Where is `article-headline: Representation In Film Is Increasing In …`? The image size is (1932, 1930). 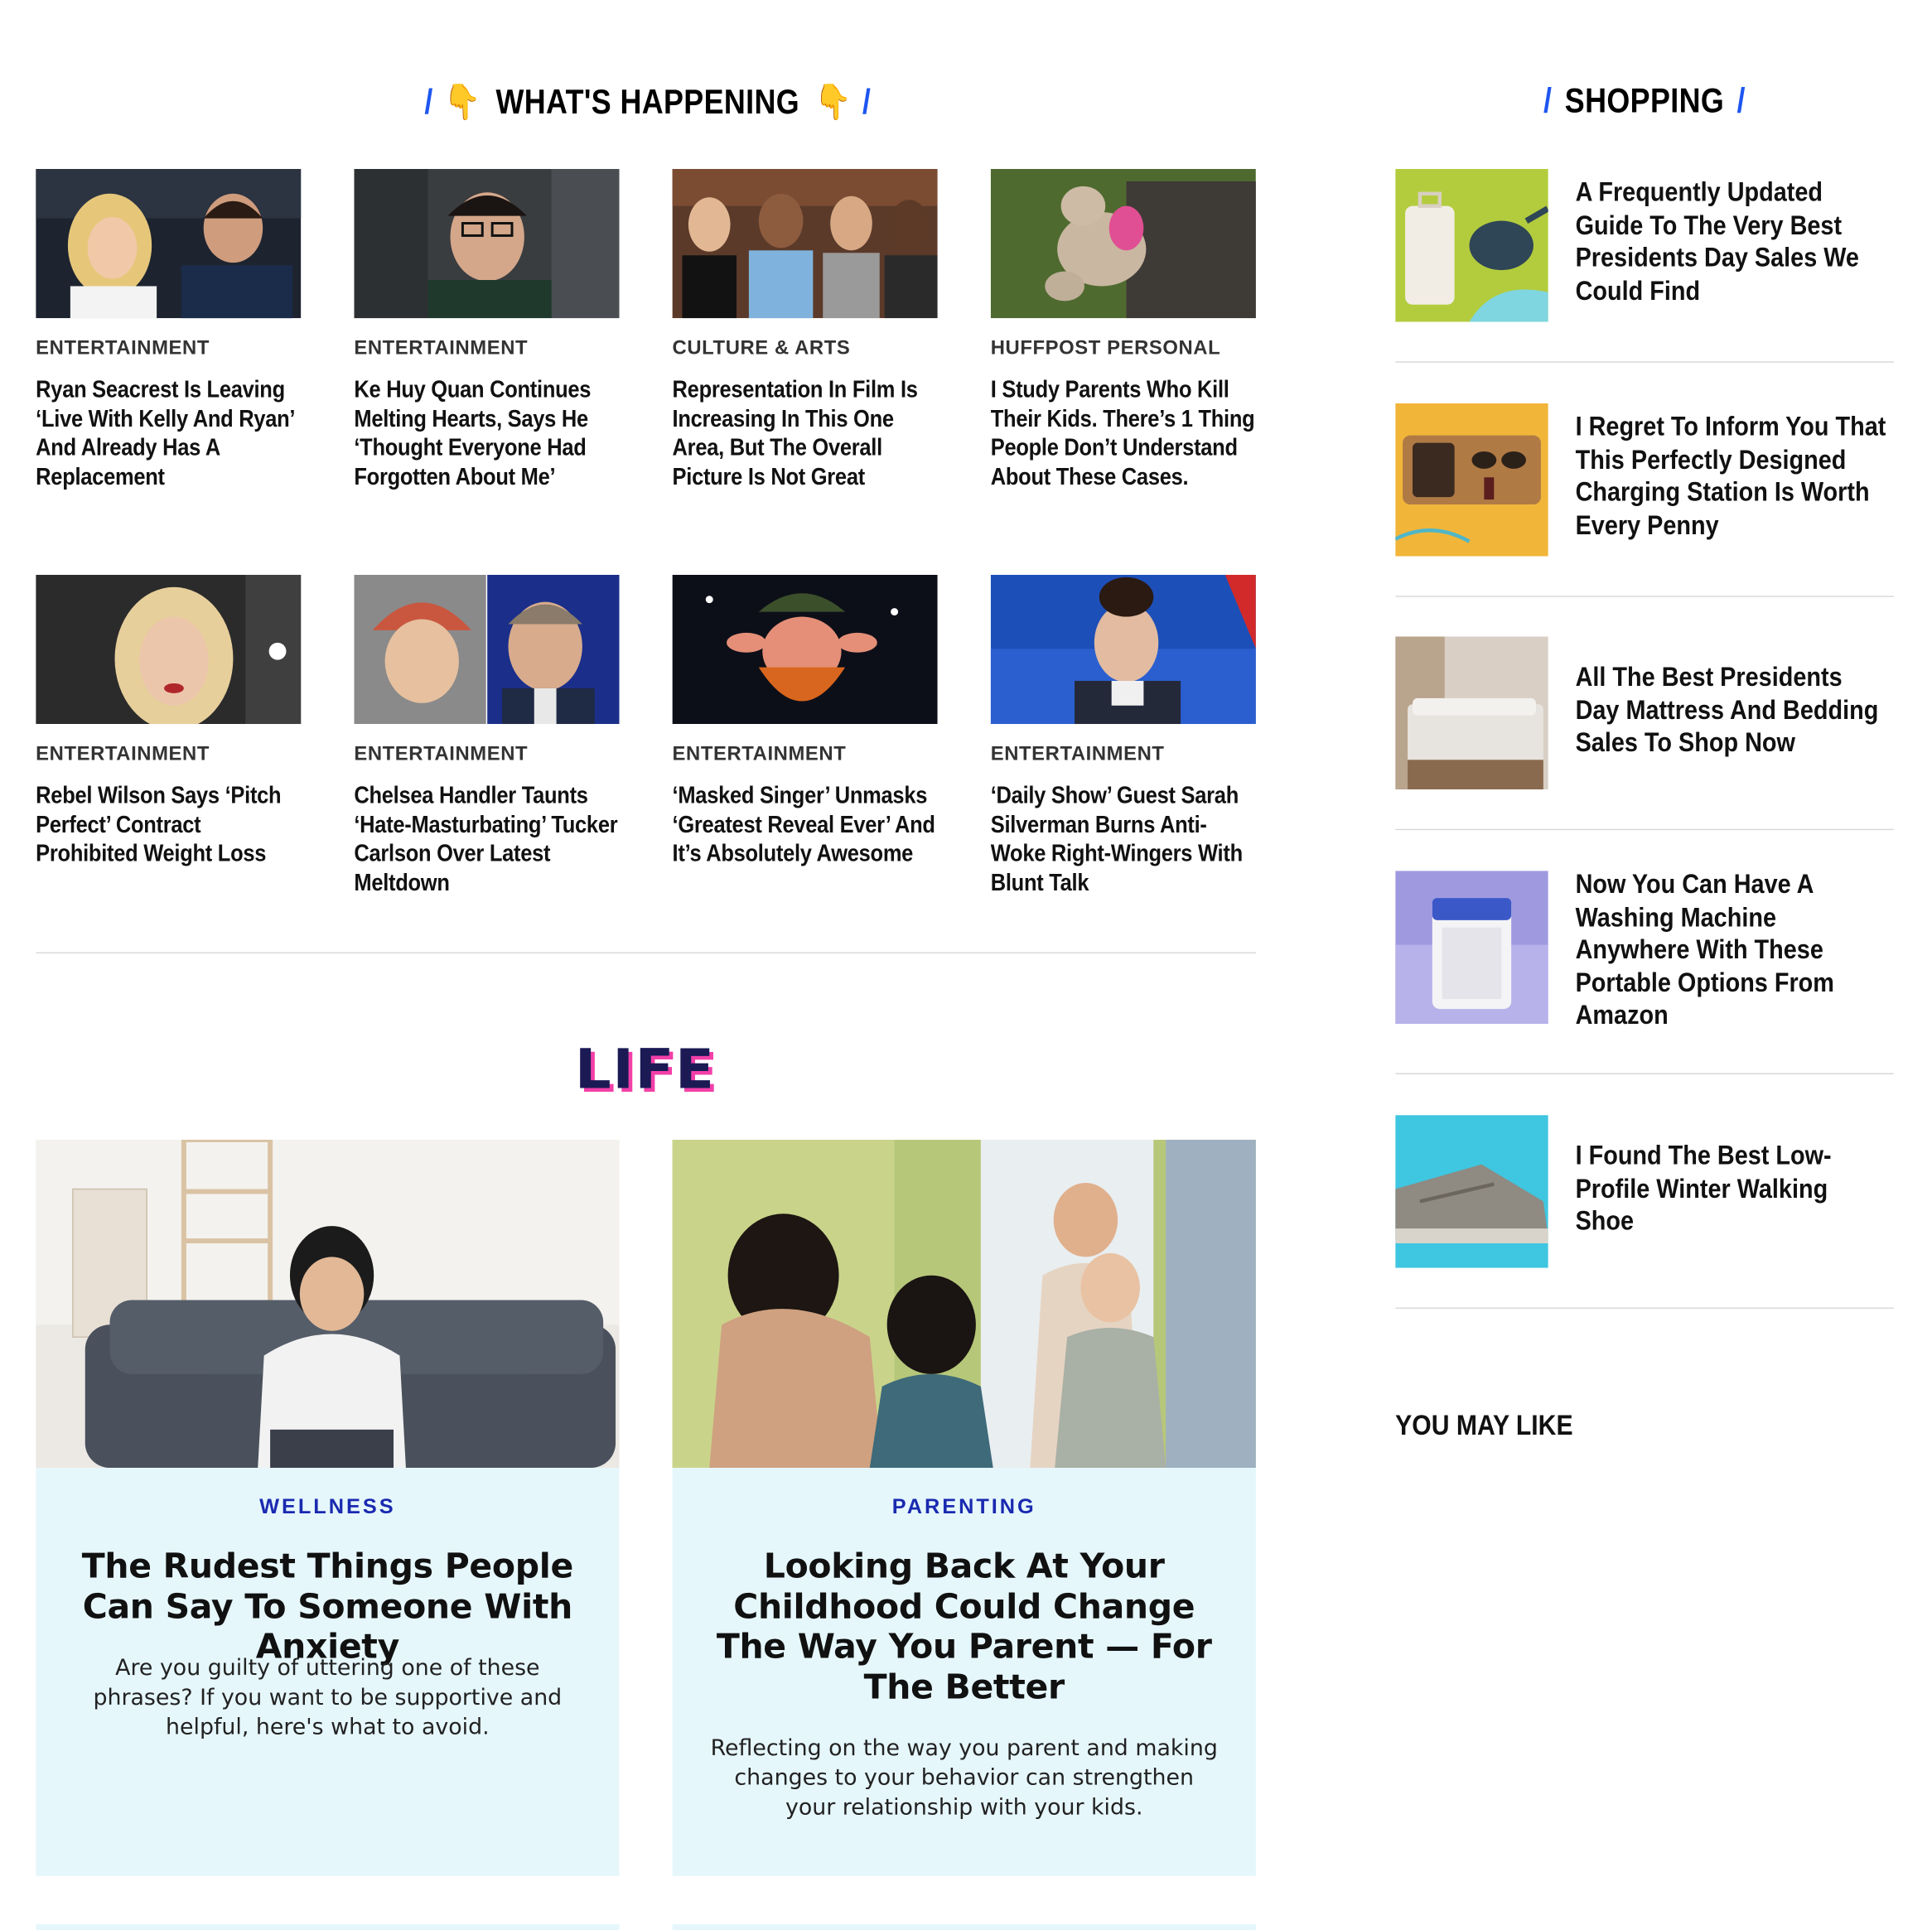
article-headline: Representation In Film Is Increasing In … is located at coordinates (806, 435).